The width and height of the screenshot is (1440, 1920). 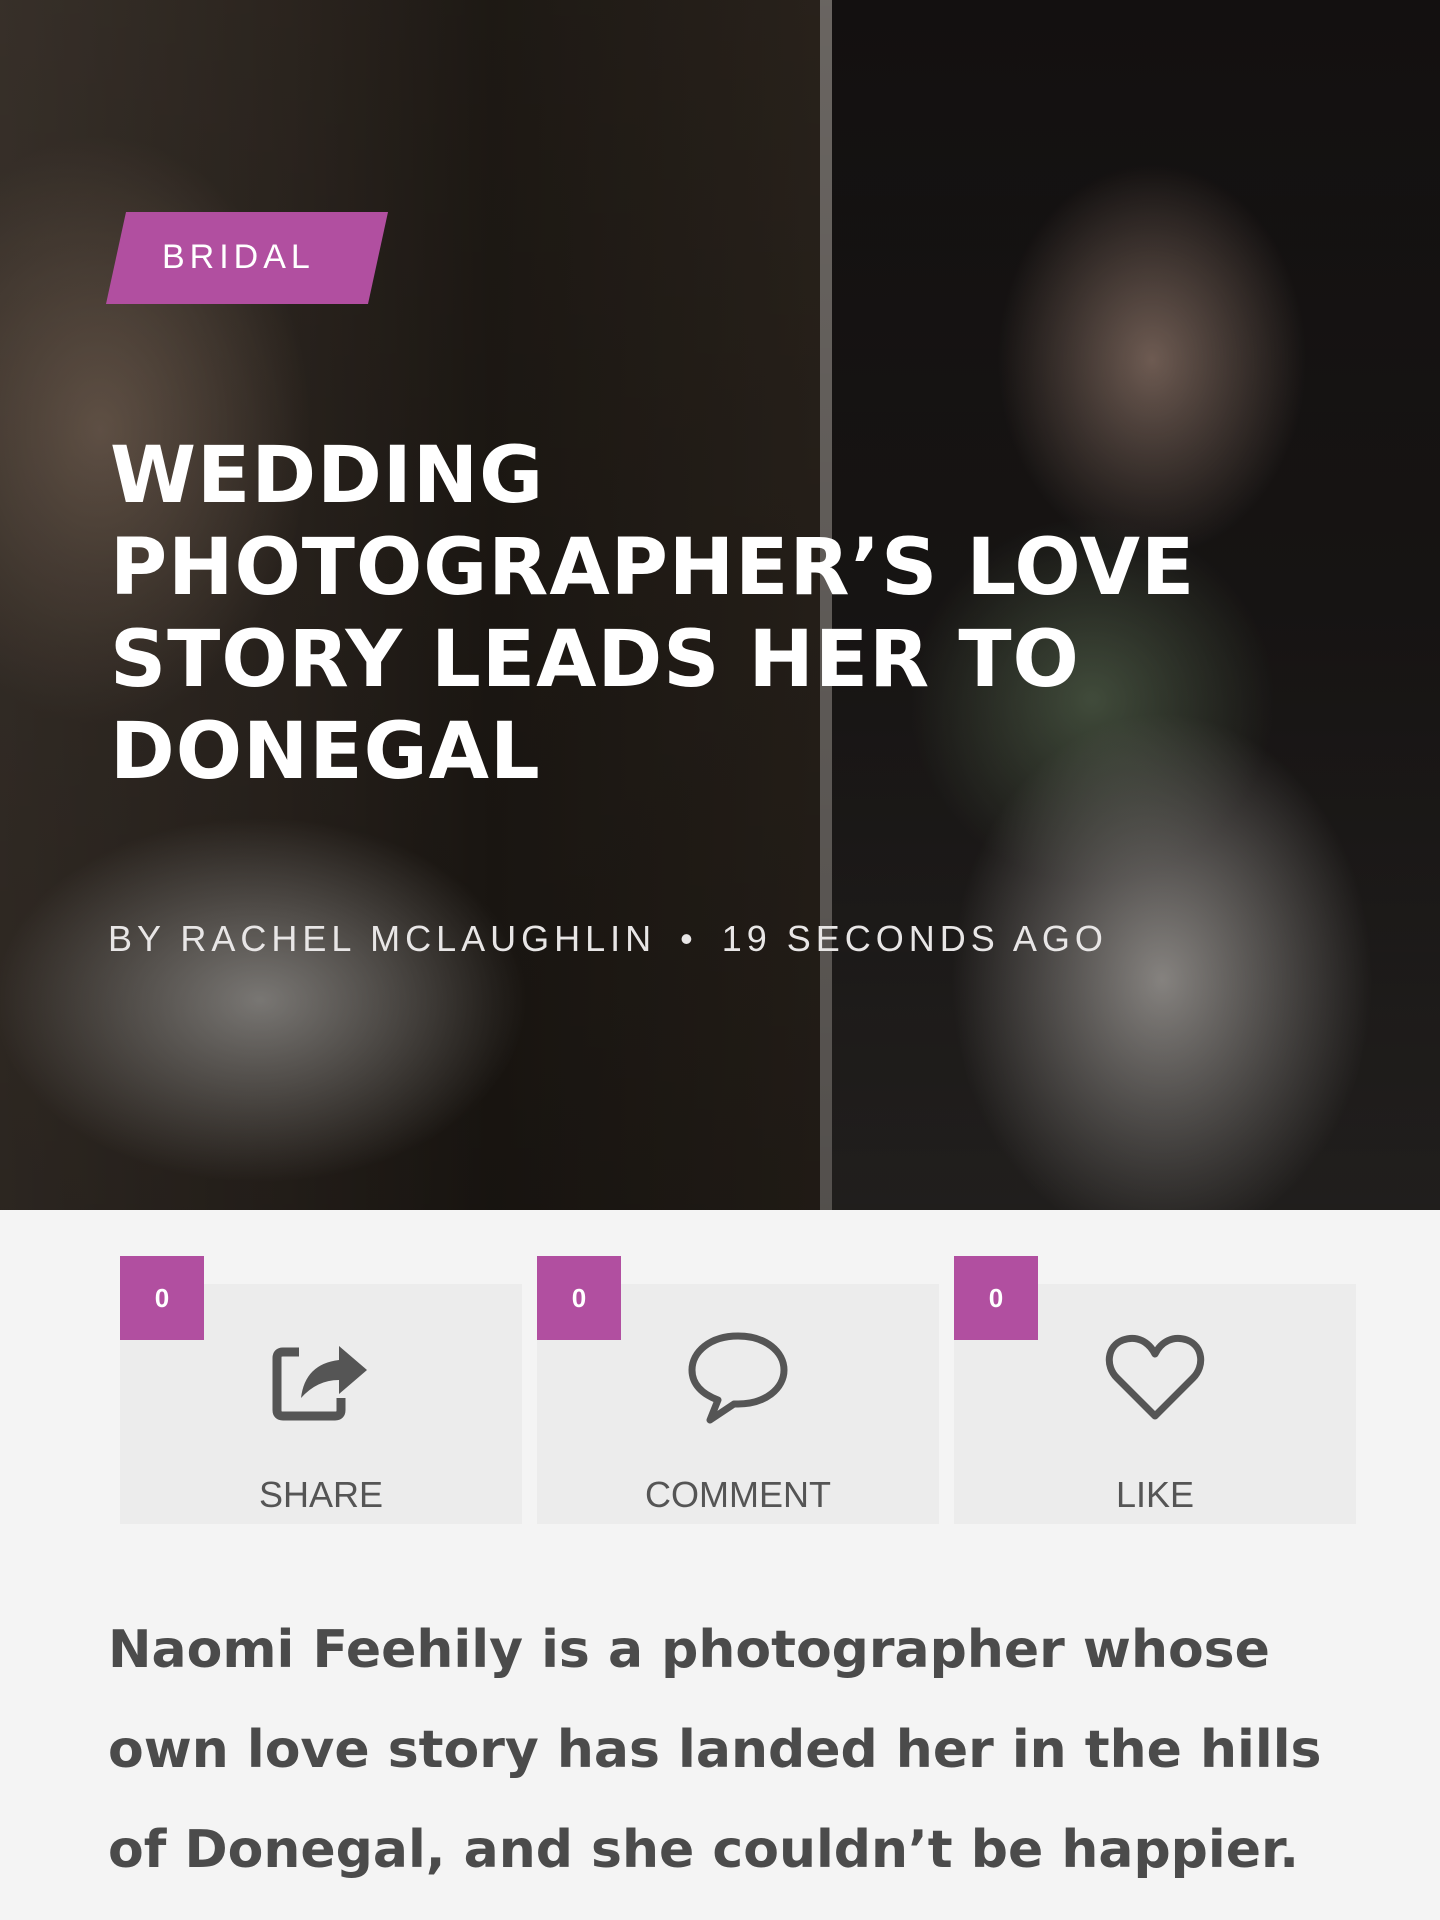 I want to click on comment-button: 0 COMMENT, so click(x=738, y=1390).